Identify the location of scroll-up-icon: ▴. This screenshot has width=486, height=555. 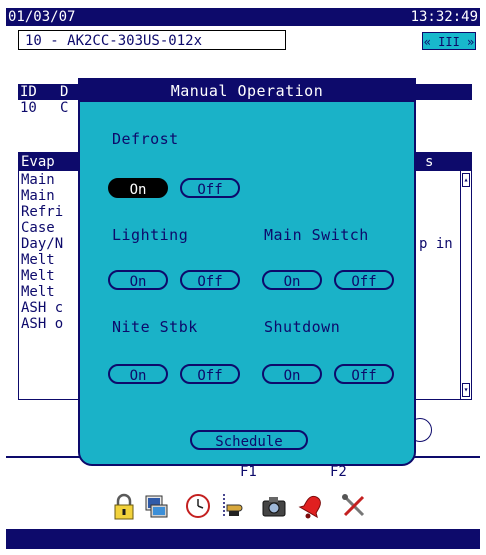
(466, 180).